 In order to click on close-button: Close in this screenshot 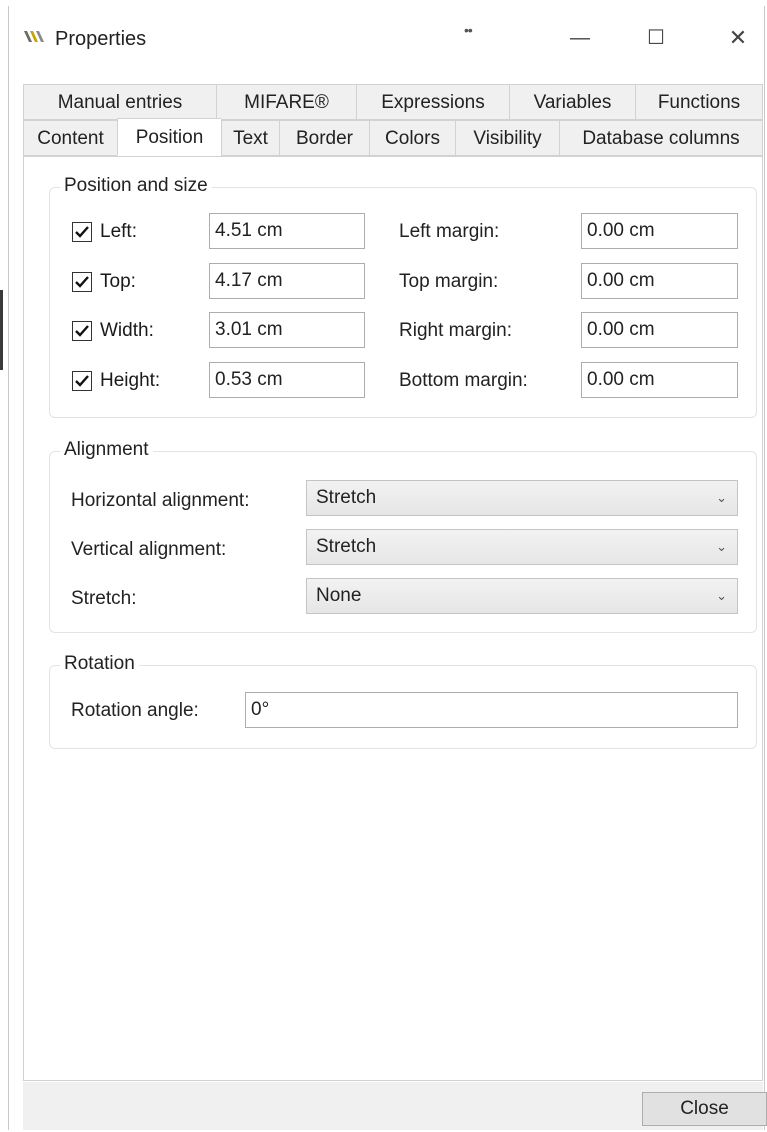, I will do `click(704, 1109)`.